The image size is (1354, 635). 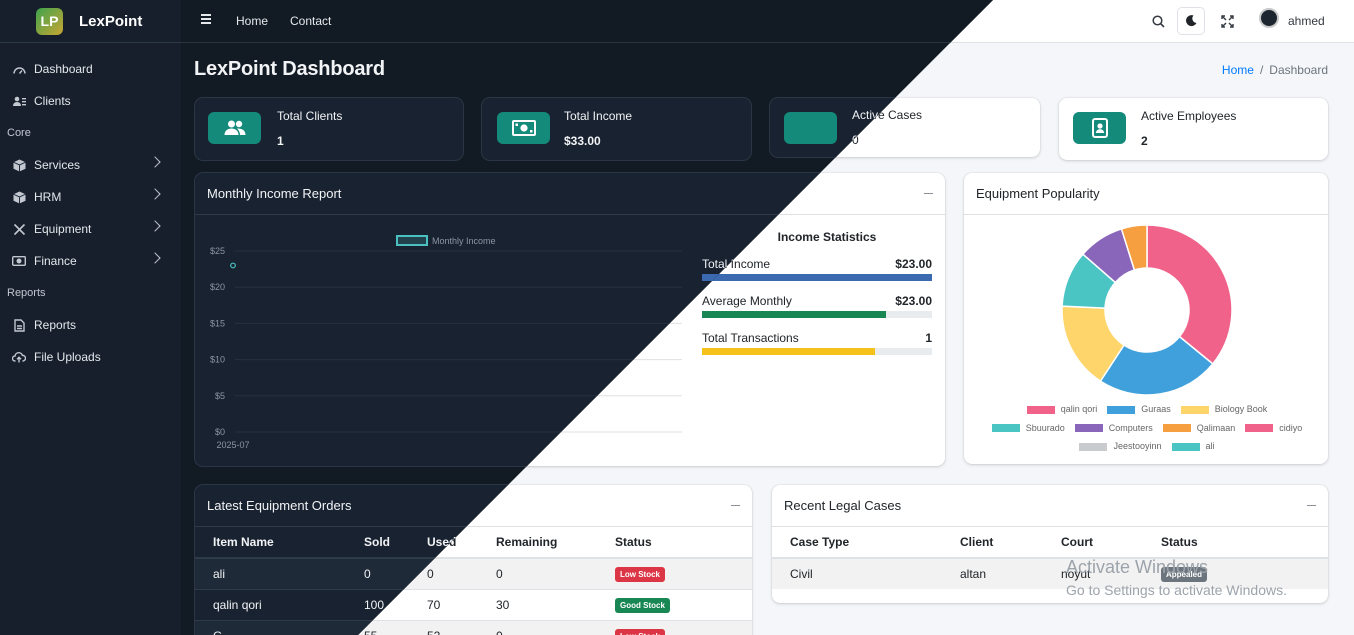 I want to click on card-title: Latest Equipment Orders, so click(x=279, y=505).